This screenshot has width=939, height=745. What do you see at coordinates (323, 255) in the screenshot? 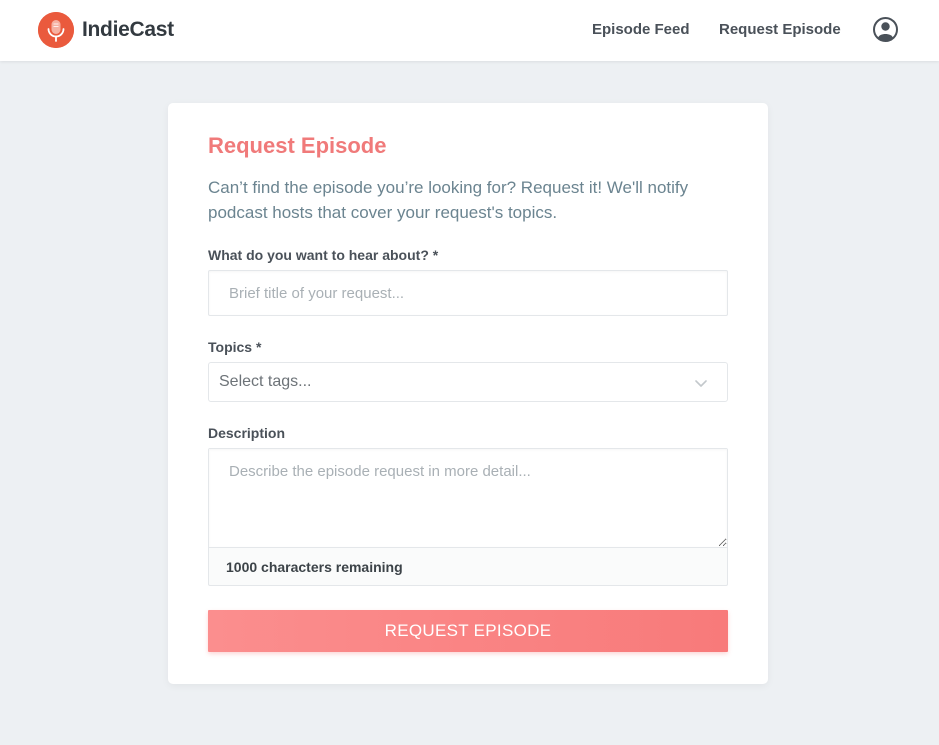
I see `title-field-label: What do you want to hear about? *` at bounding box center [323, 255].